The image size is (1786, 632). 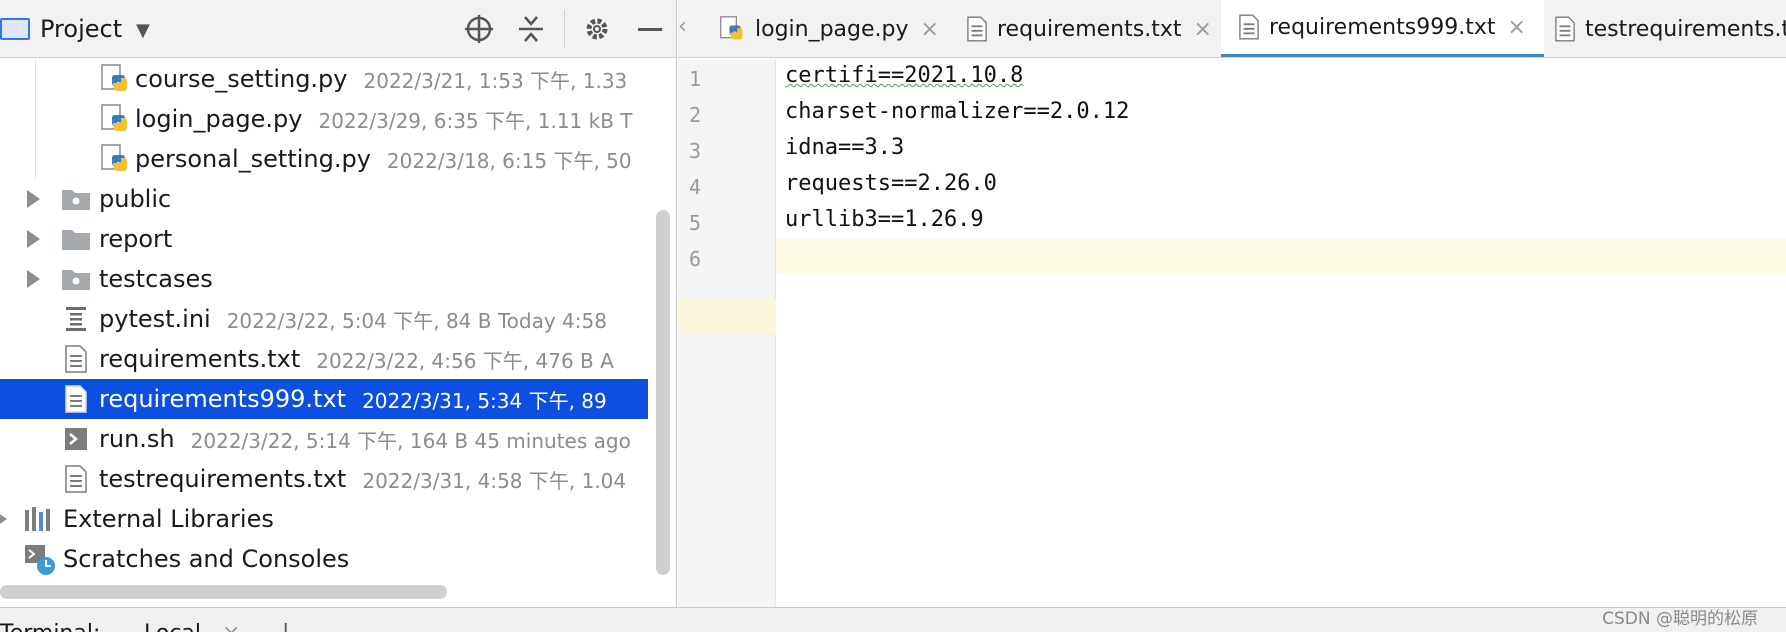 I want to click on tree-item-name: requirements.txt, so click(x=200, y=359).